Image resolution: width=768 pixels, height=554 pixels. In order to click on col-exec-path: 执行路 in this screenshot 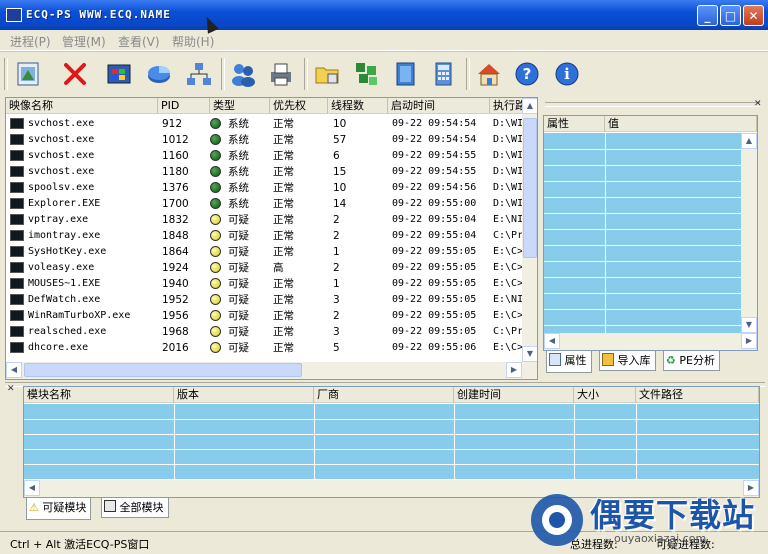, I will do `click(507, 106)`.